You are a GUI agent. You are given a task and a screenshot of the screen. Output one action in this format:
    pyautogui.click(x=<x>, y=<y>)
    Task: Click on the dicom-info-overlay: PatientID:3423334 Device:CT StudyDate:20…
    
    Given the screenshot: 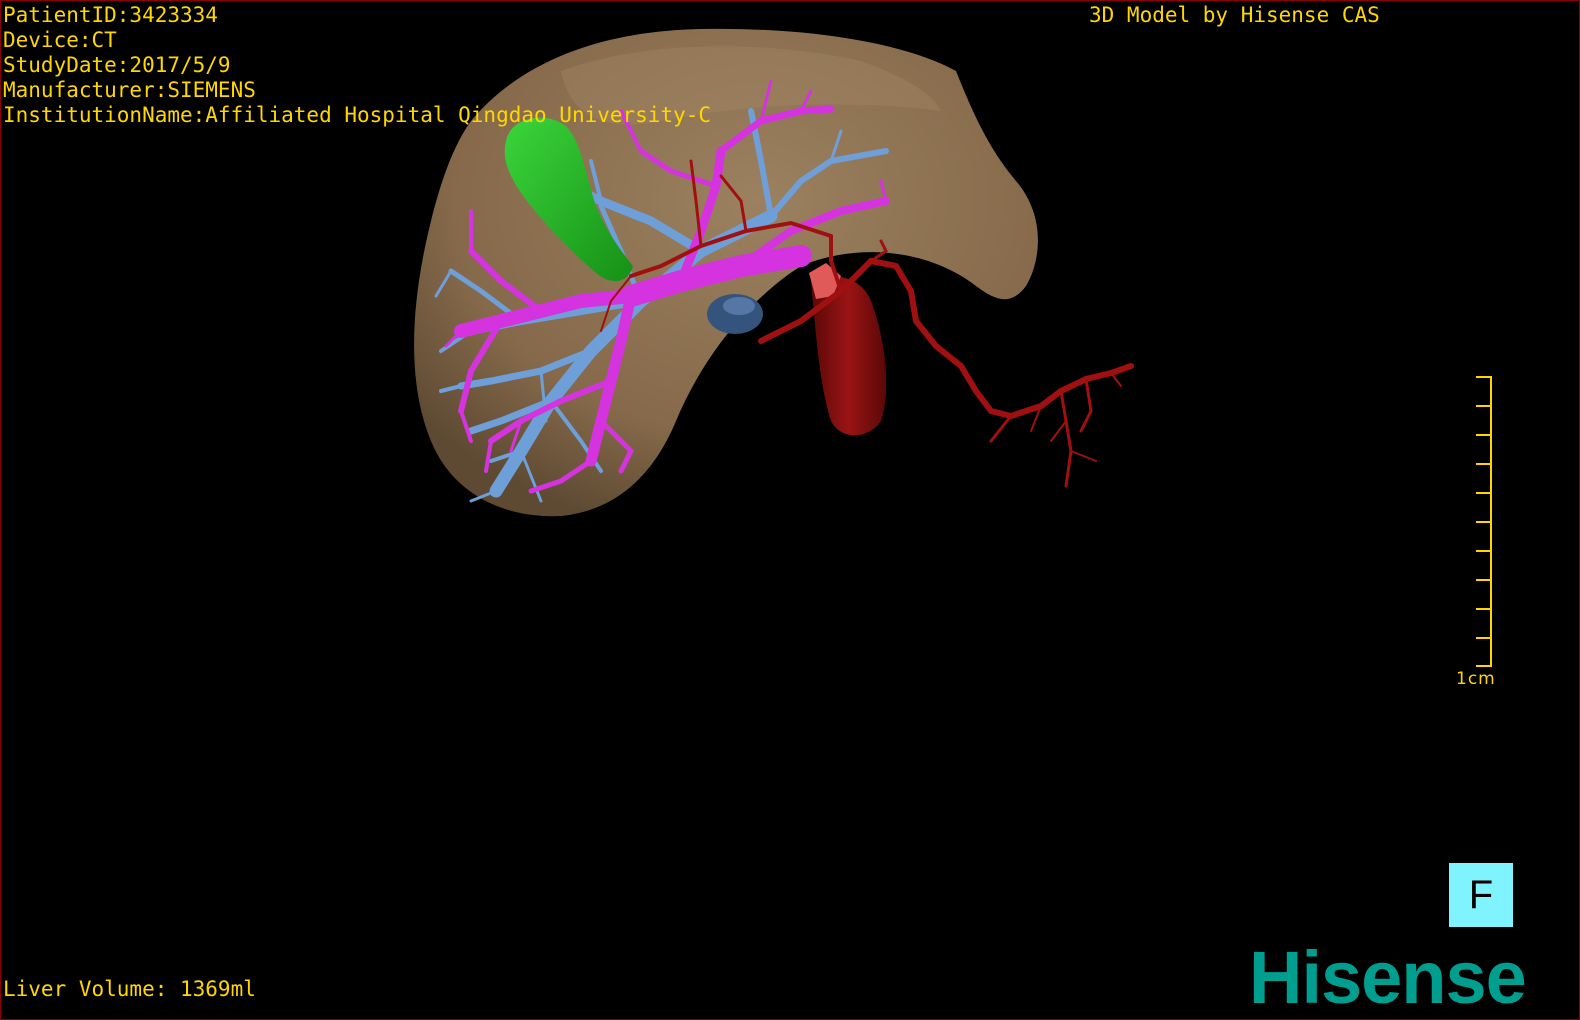 What is the action you would take?
    pyautogui.click(x=357, y=65)
    